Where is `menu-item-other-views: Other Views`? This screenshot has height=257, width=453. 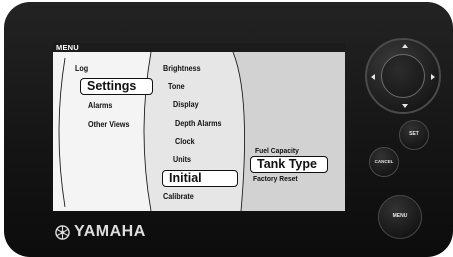 menu-item-other-views: Other Views is located at coordinates (108, 125).